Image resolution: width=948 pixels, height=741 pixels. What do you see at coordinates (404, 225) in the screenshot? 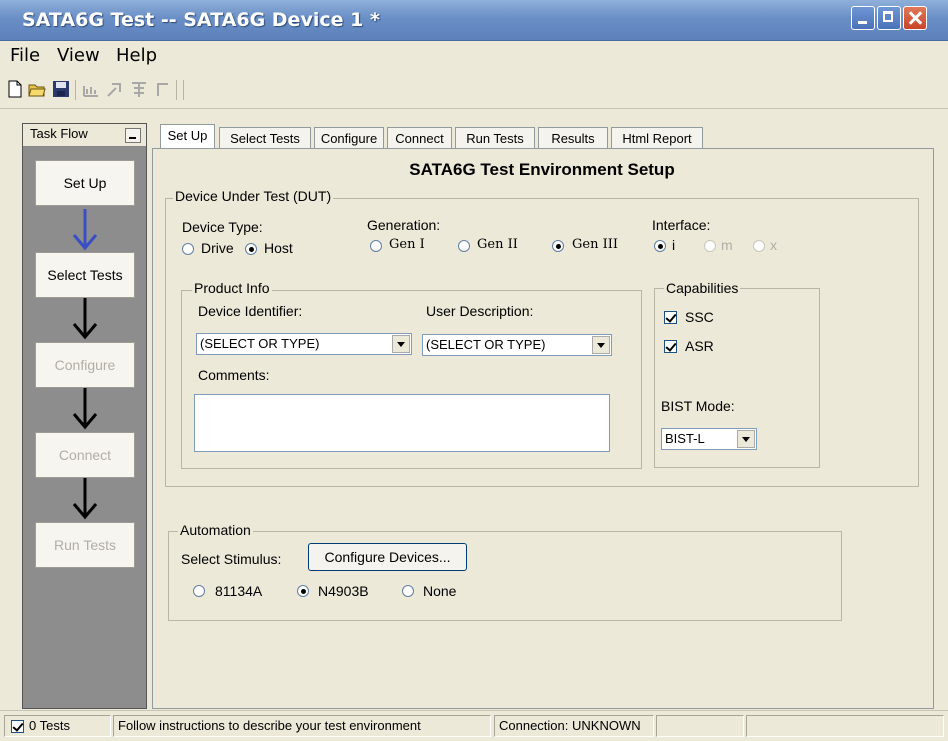
I see `generation-label: Generation:` at bounding box center [404, 225].